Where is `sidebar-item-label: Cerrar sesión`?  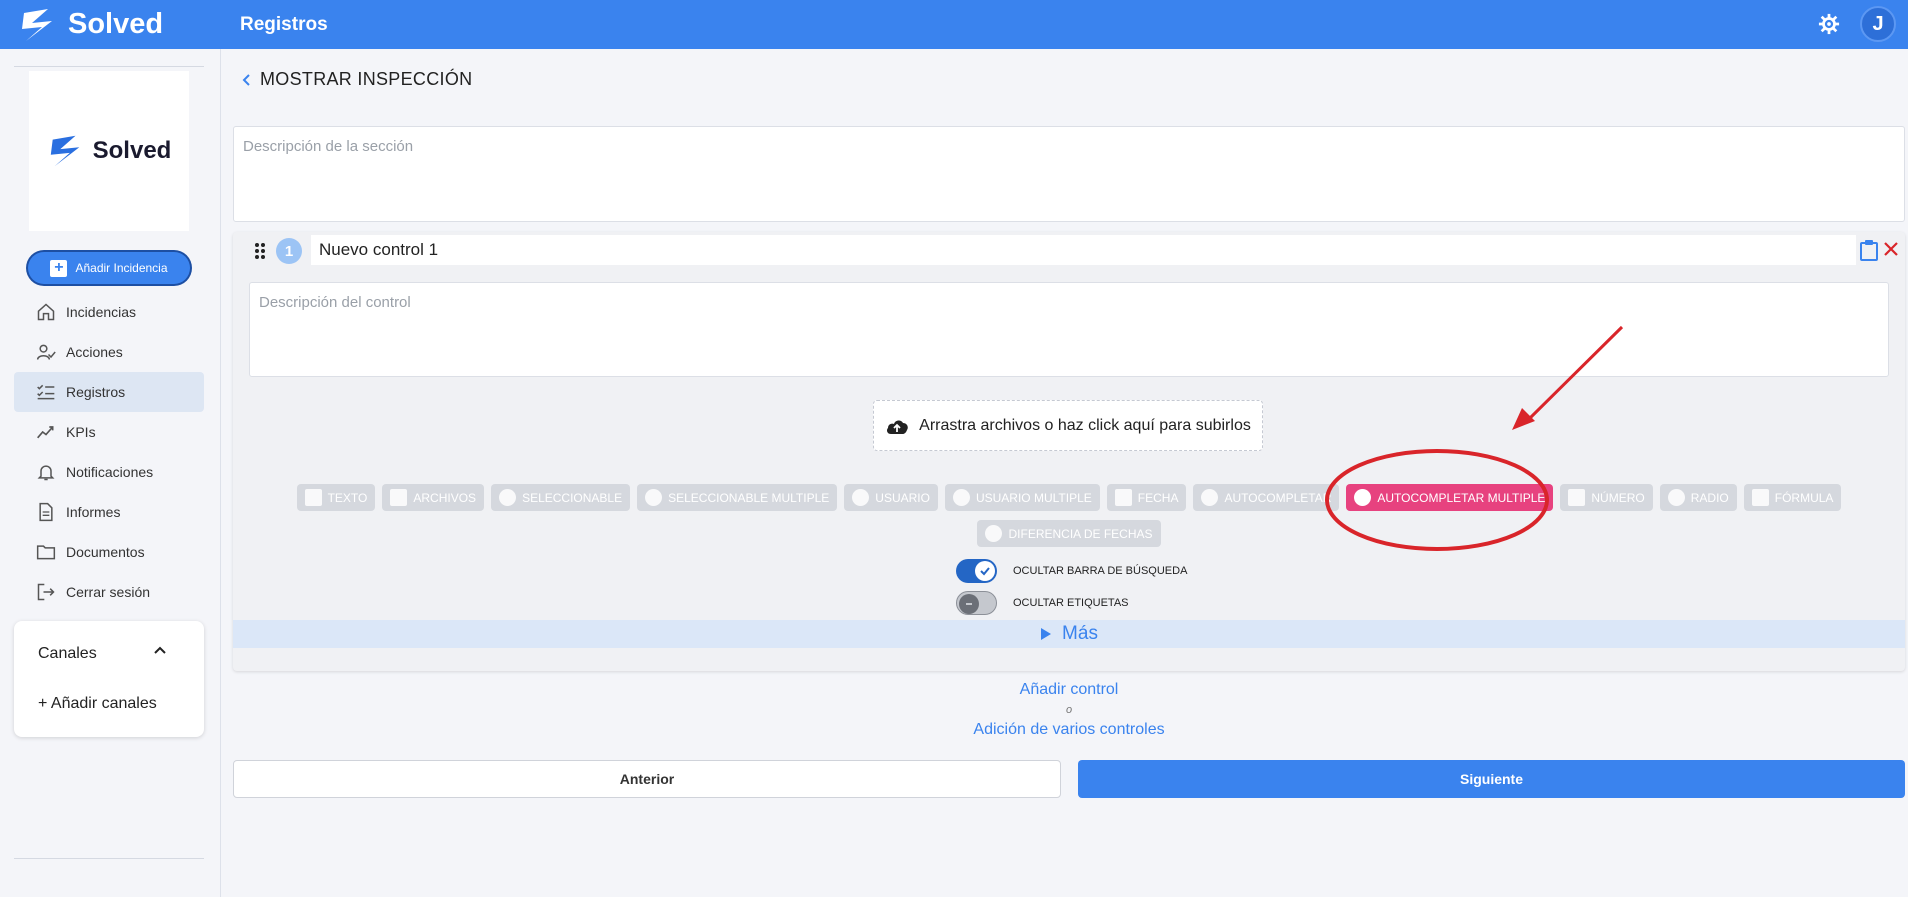
sidebar-item-label: Cerrar sesión is located at coordinates (108, 592).